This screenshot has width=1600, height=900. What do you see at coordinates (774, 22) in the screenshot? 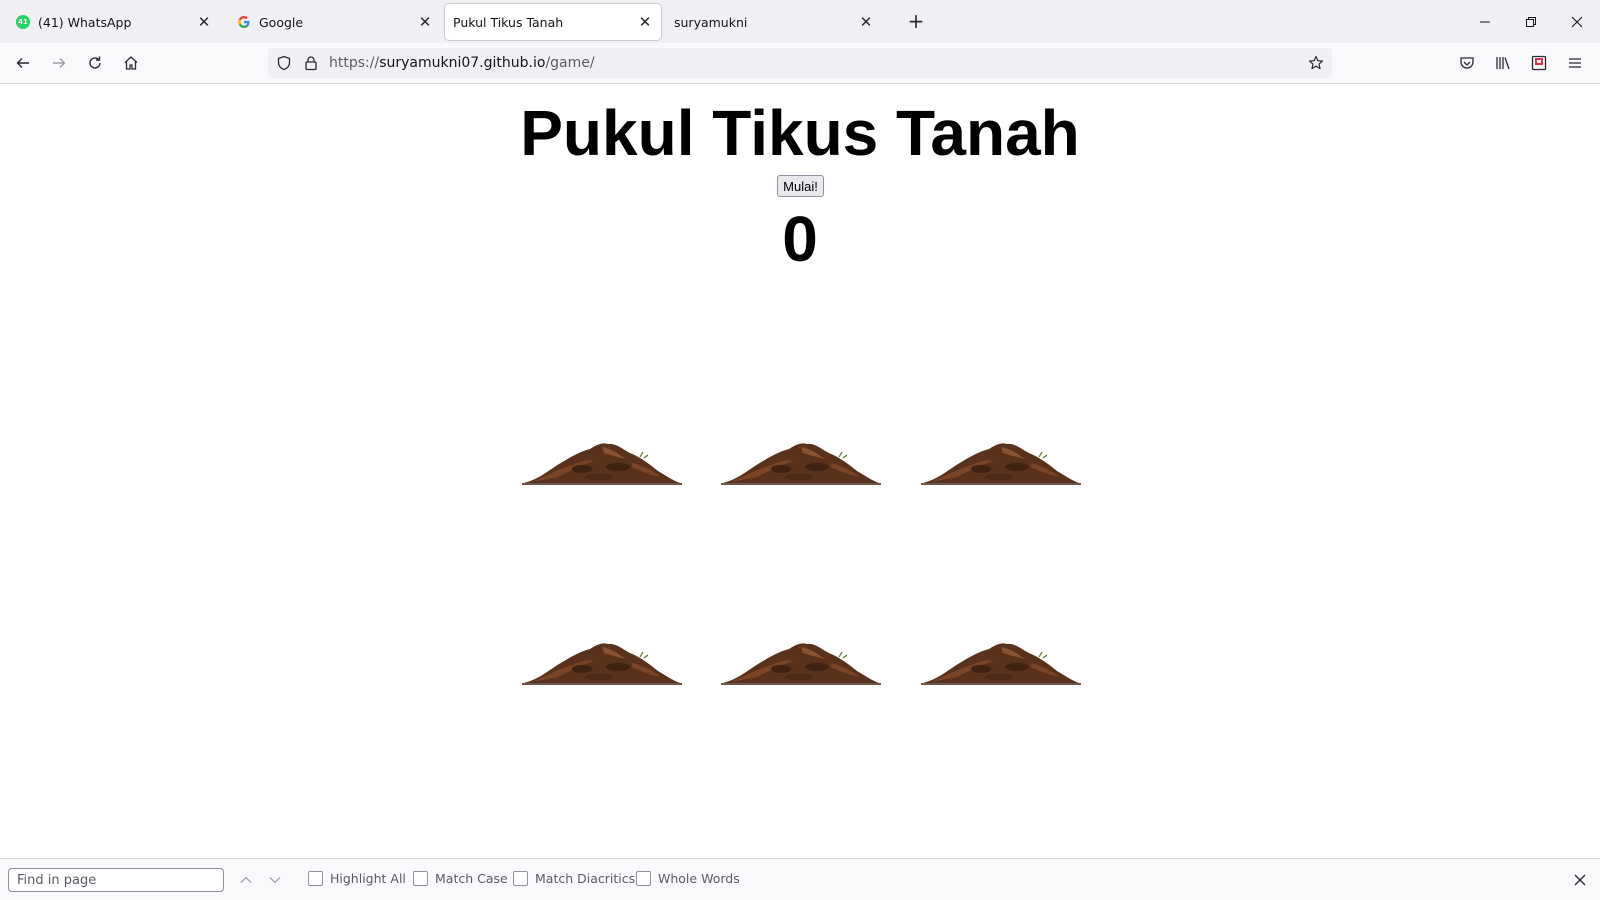
I see `tab-suryamukni: suryamukni ✕` at bounding box center [774, 22].